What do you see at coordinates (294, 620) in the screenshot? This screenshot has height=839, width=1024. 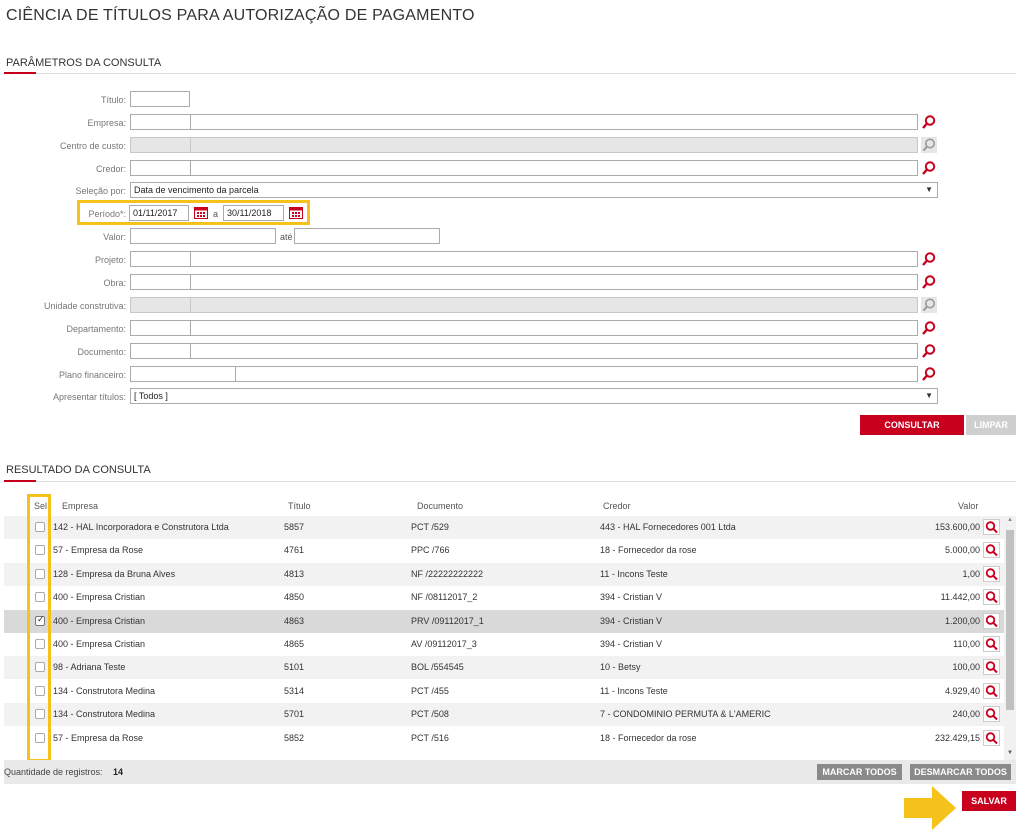 I see `cell-titulo: 4863` at bounding box center [294, 620].